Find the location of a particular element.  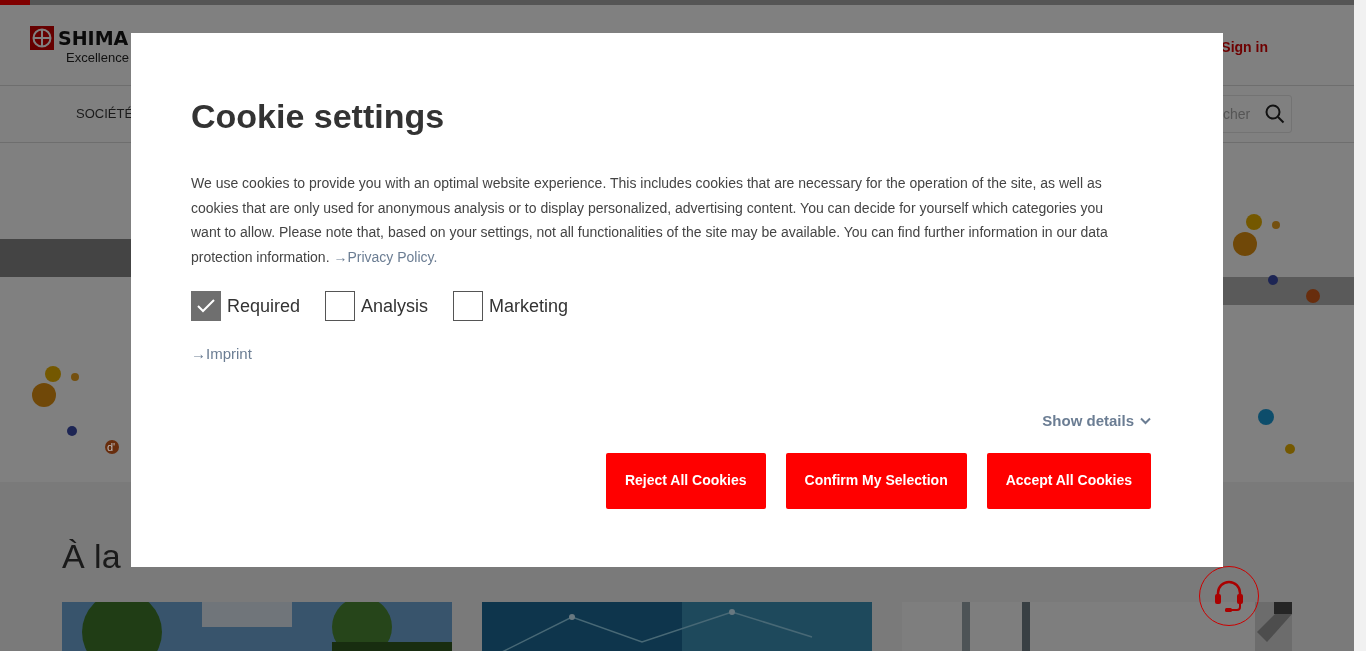

cookie-button: Confirm My Selection is located at coordinates (876, 480).